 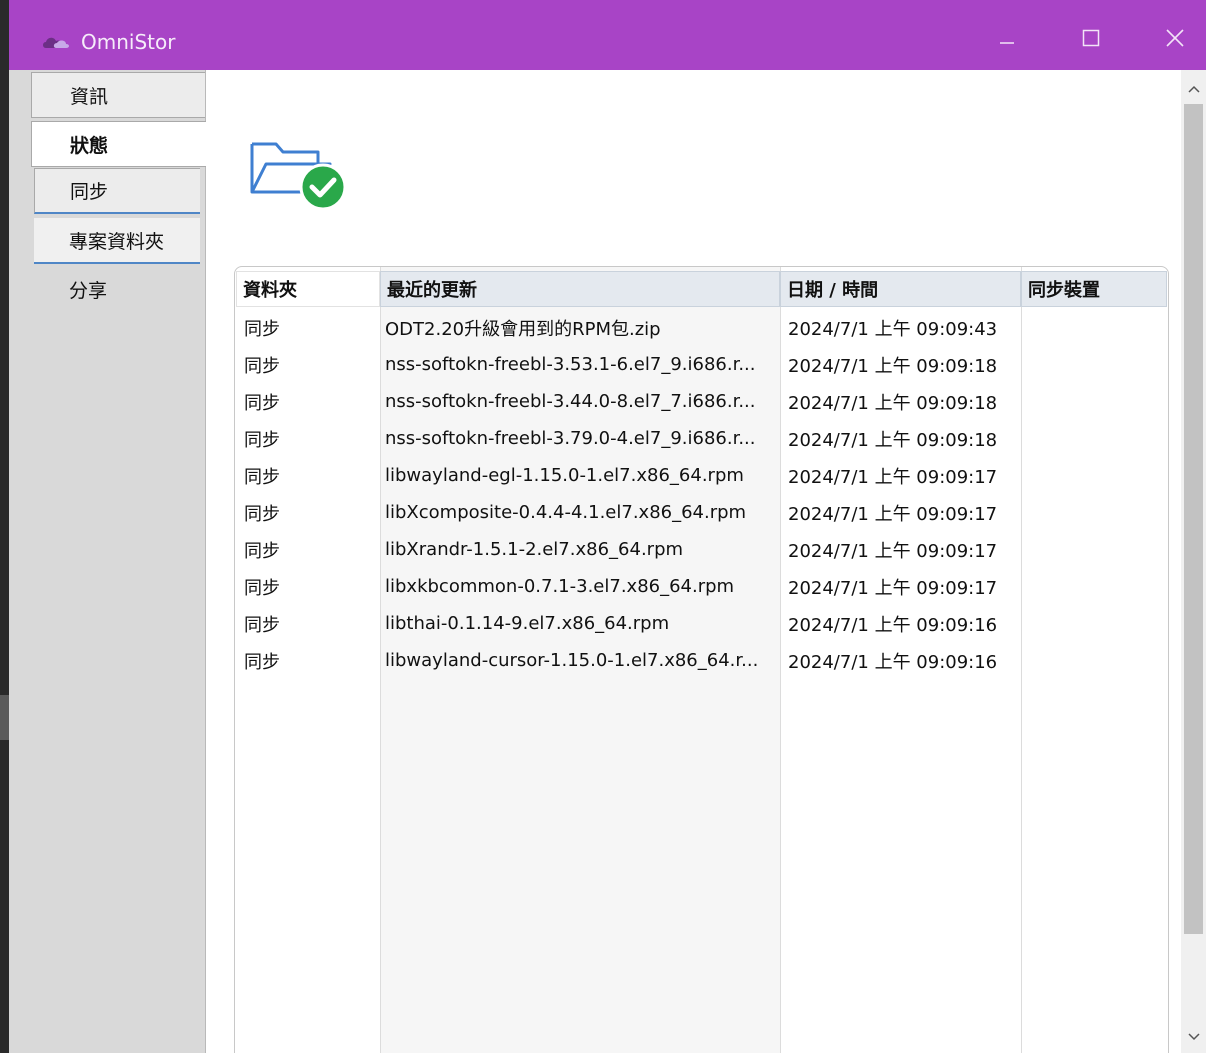 What do you see at coordinates (298, 176) in the screenshot?
I see `folder-check-icon` at bounding box center [298, 176].